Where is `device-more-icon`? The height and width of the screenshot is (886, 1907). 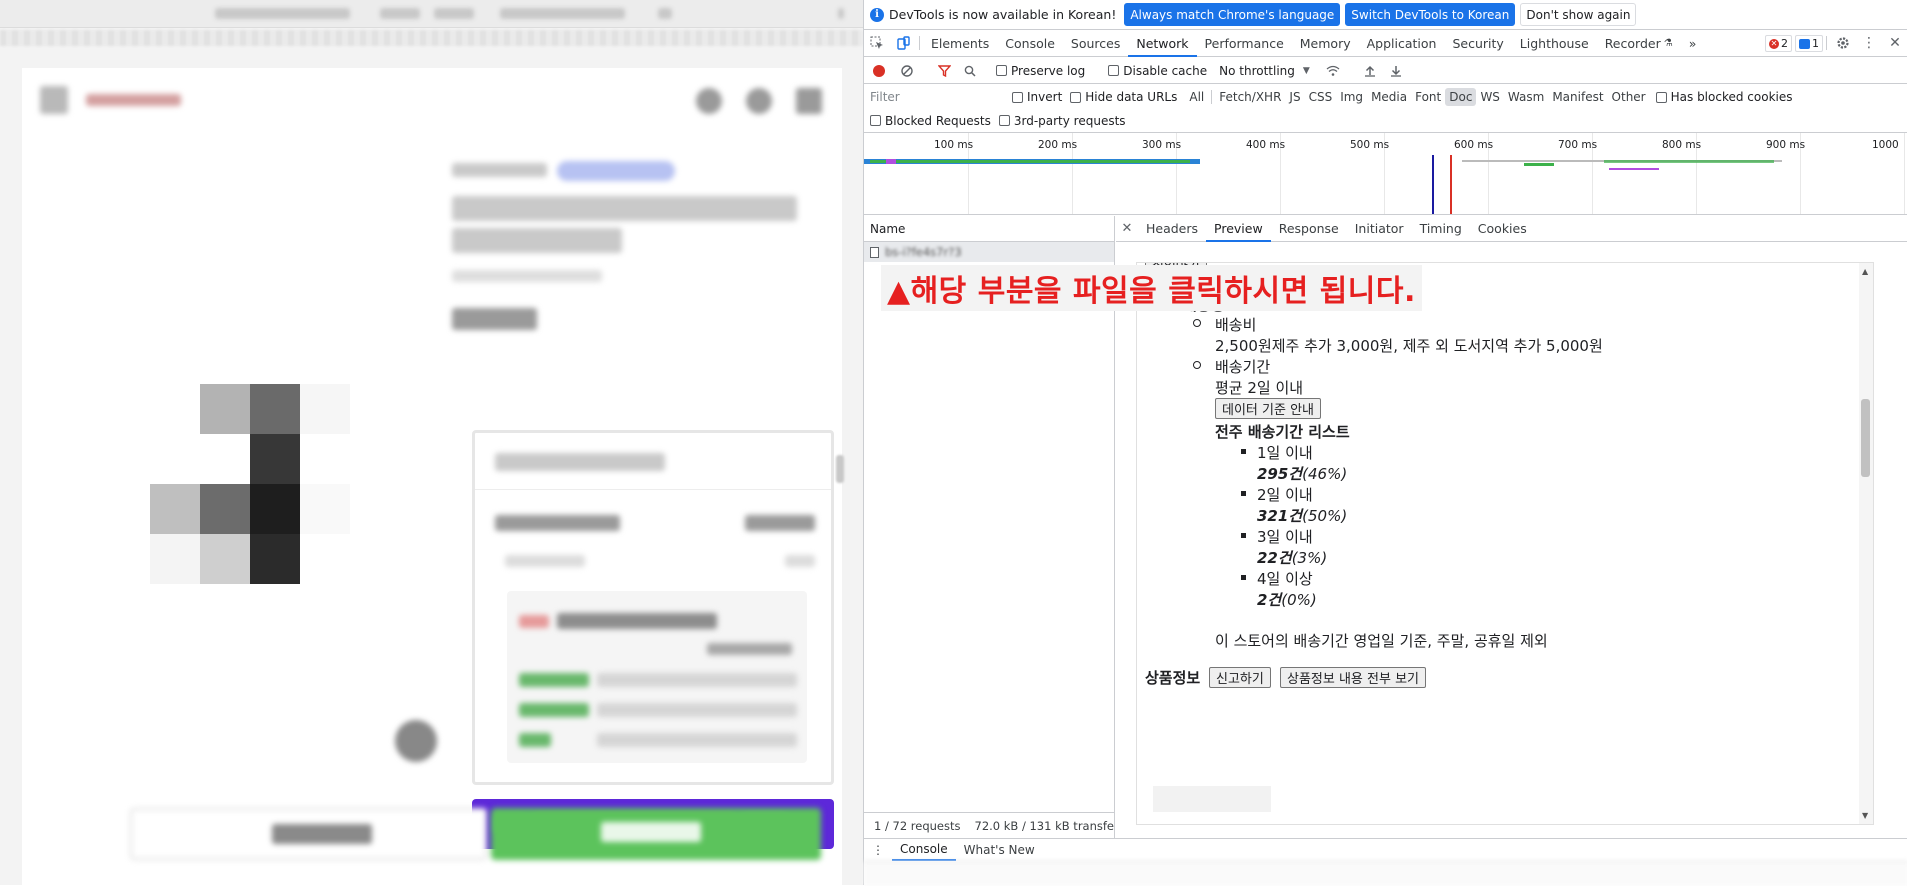 device-more-icon is located at coordinates (841, 13).